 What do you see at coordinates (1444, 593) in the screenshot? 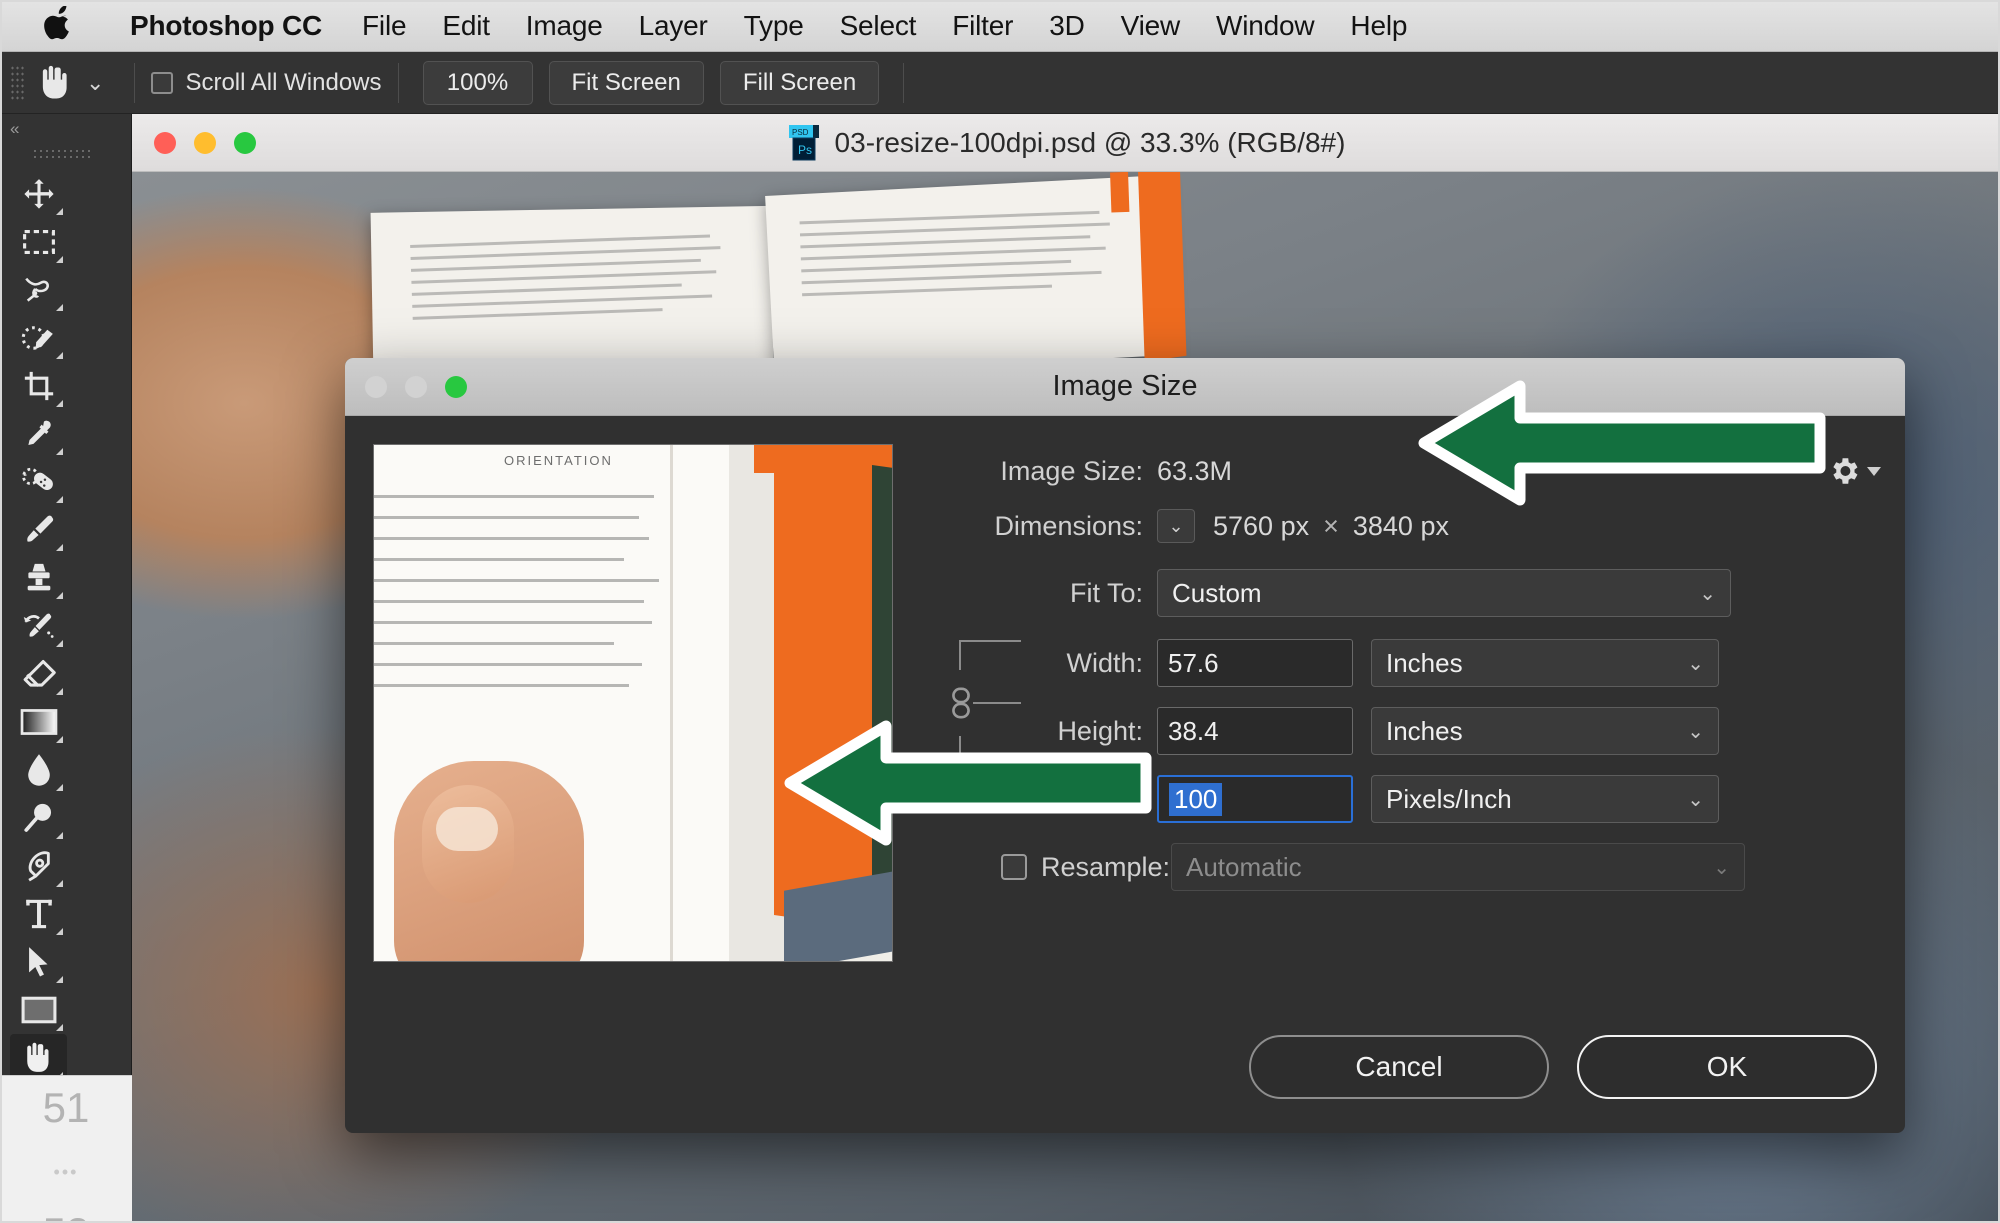
I see `fit-to-select: Custom ⌄` at bounding box center [1444, 593].